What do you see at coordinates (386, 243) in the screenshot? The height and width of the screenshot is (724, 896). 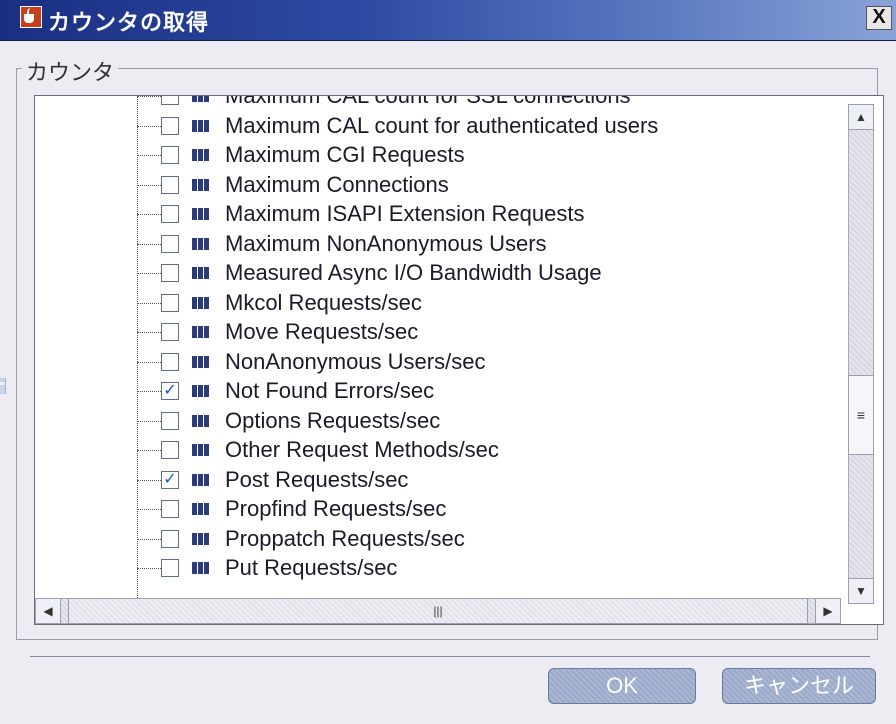 I see `counter-label: Maximum NonAnonymous Users` at bounding box center [386, 243].